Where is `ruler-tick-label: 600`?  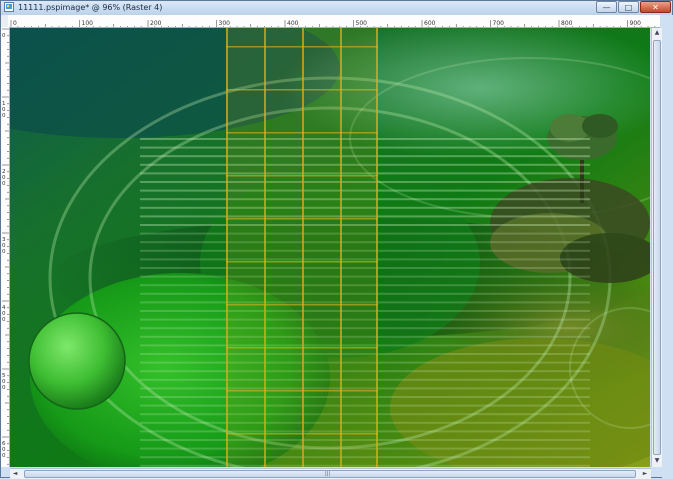 ruler-tick-label: 600 is located at coordinates (430, 23).